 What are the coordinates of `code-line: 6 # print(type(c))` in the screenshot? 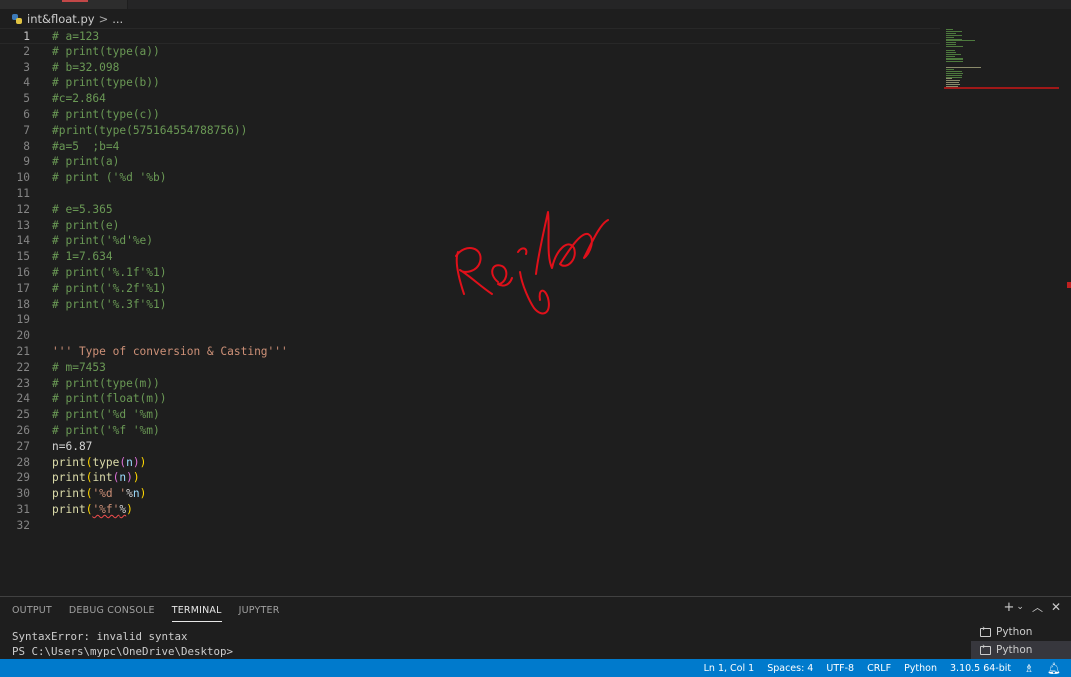 It's located at (470, 115).